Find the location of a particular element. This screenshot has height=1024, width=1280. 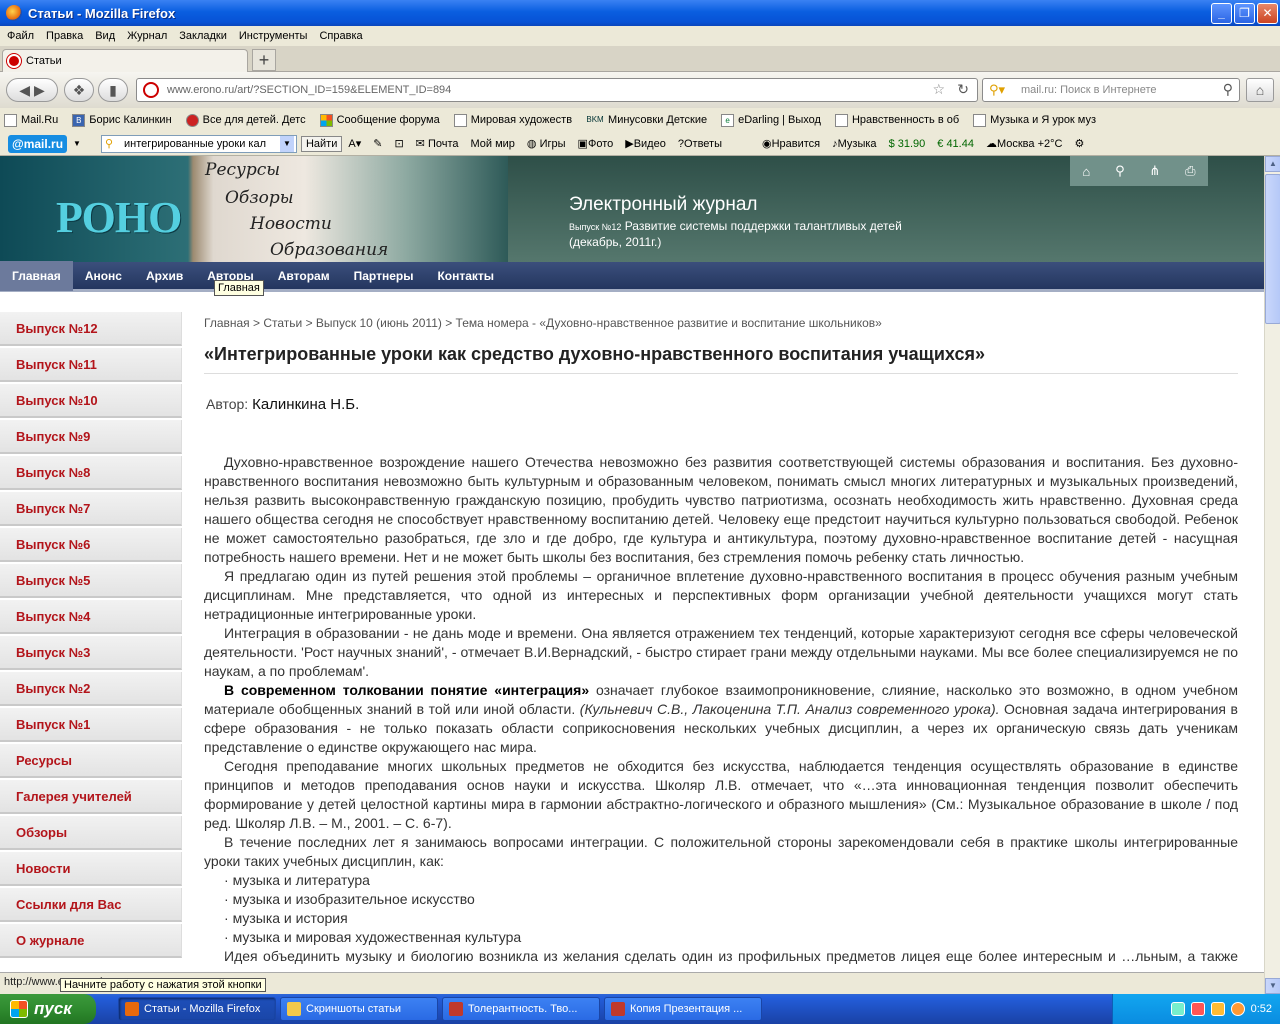

bookmark-item: Мировая художеств is located at coordinates (512, 120).